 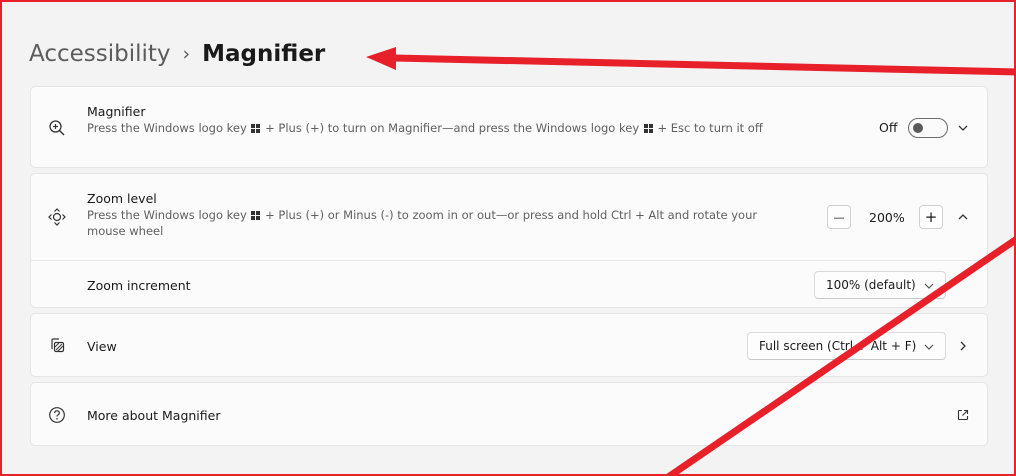 What do you see at coordinates (839, 217) in the screenshot?
I see `zoom-out-button: —` at bounding box center [839, 217].